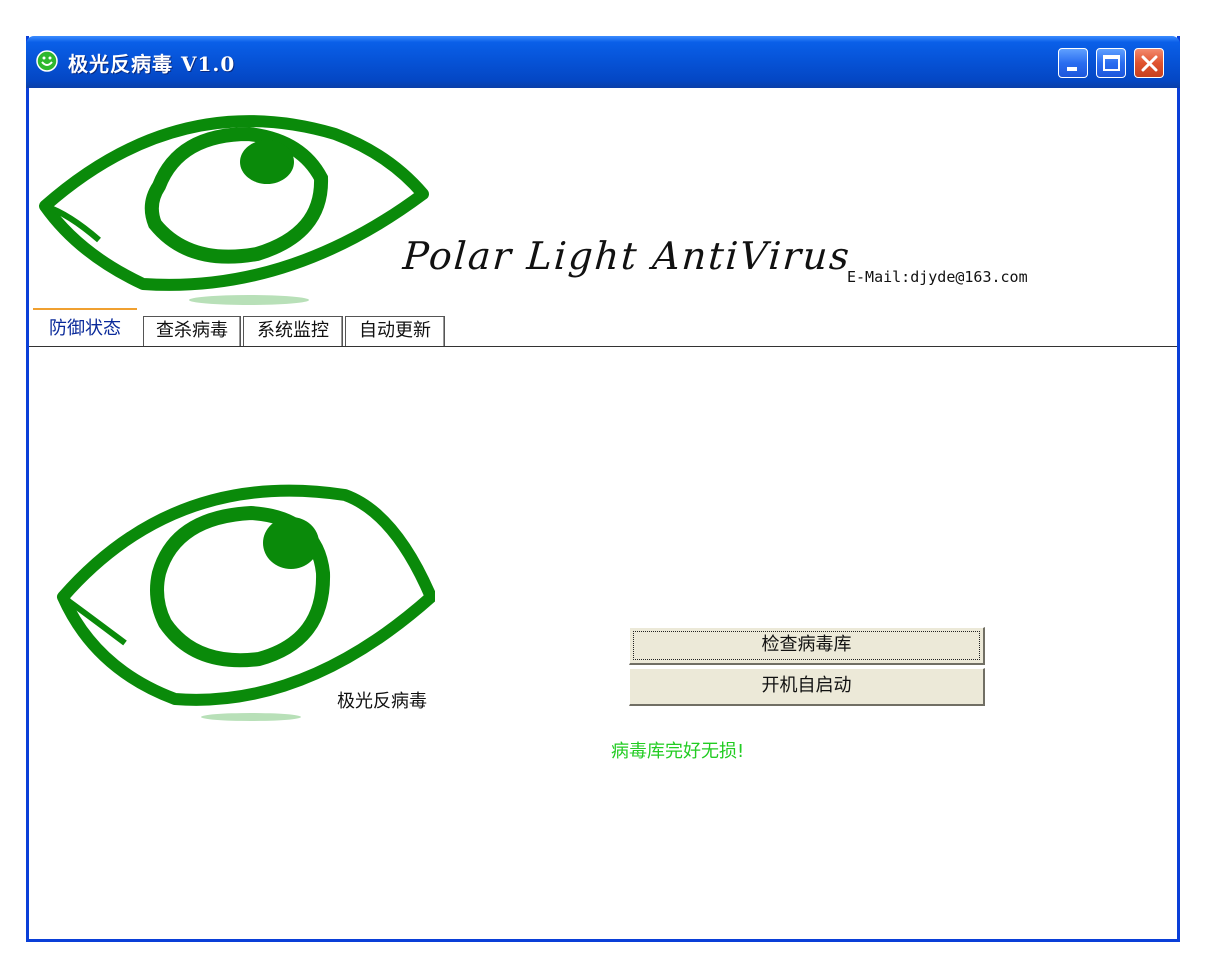 This screenshot has height=964, width=1212. I want to click on check-virus-db-button: 检查病毒库, so click(807, 646).